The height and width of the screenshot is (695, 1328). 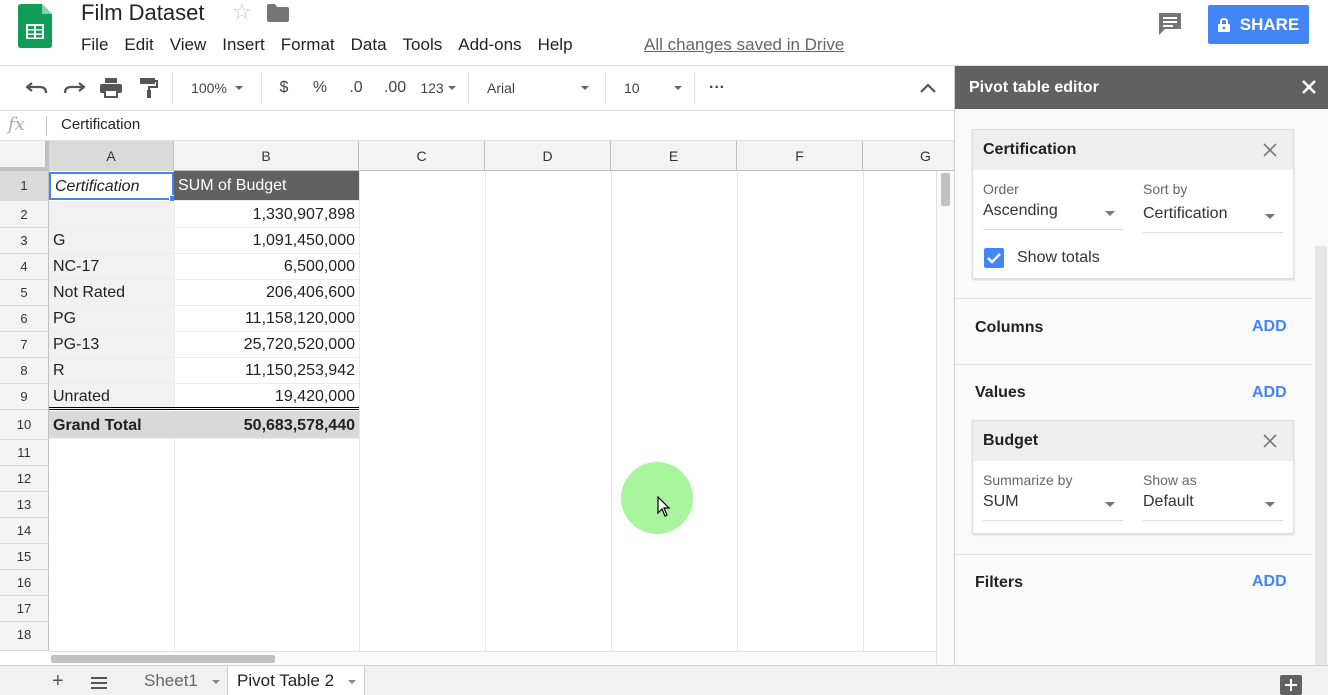 What do you see at coordinates (111, 319) in the screenshot?
I see `cell-a6: PG` at bounding box center [111, 319].